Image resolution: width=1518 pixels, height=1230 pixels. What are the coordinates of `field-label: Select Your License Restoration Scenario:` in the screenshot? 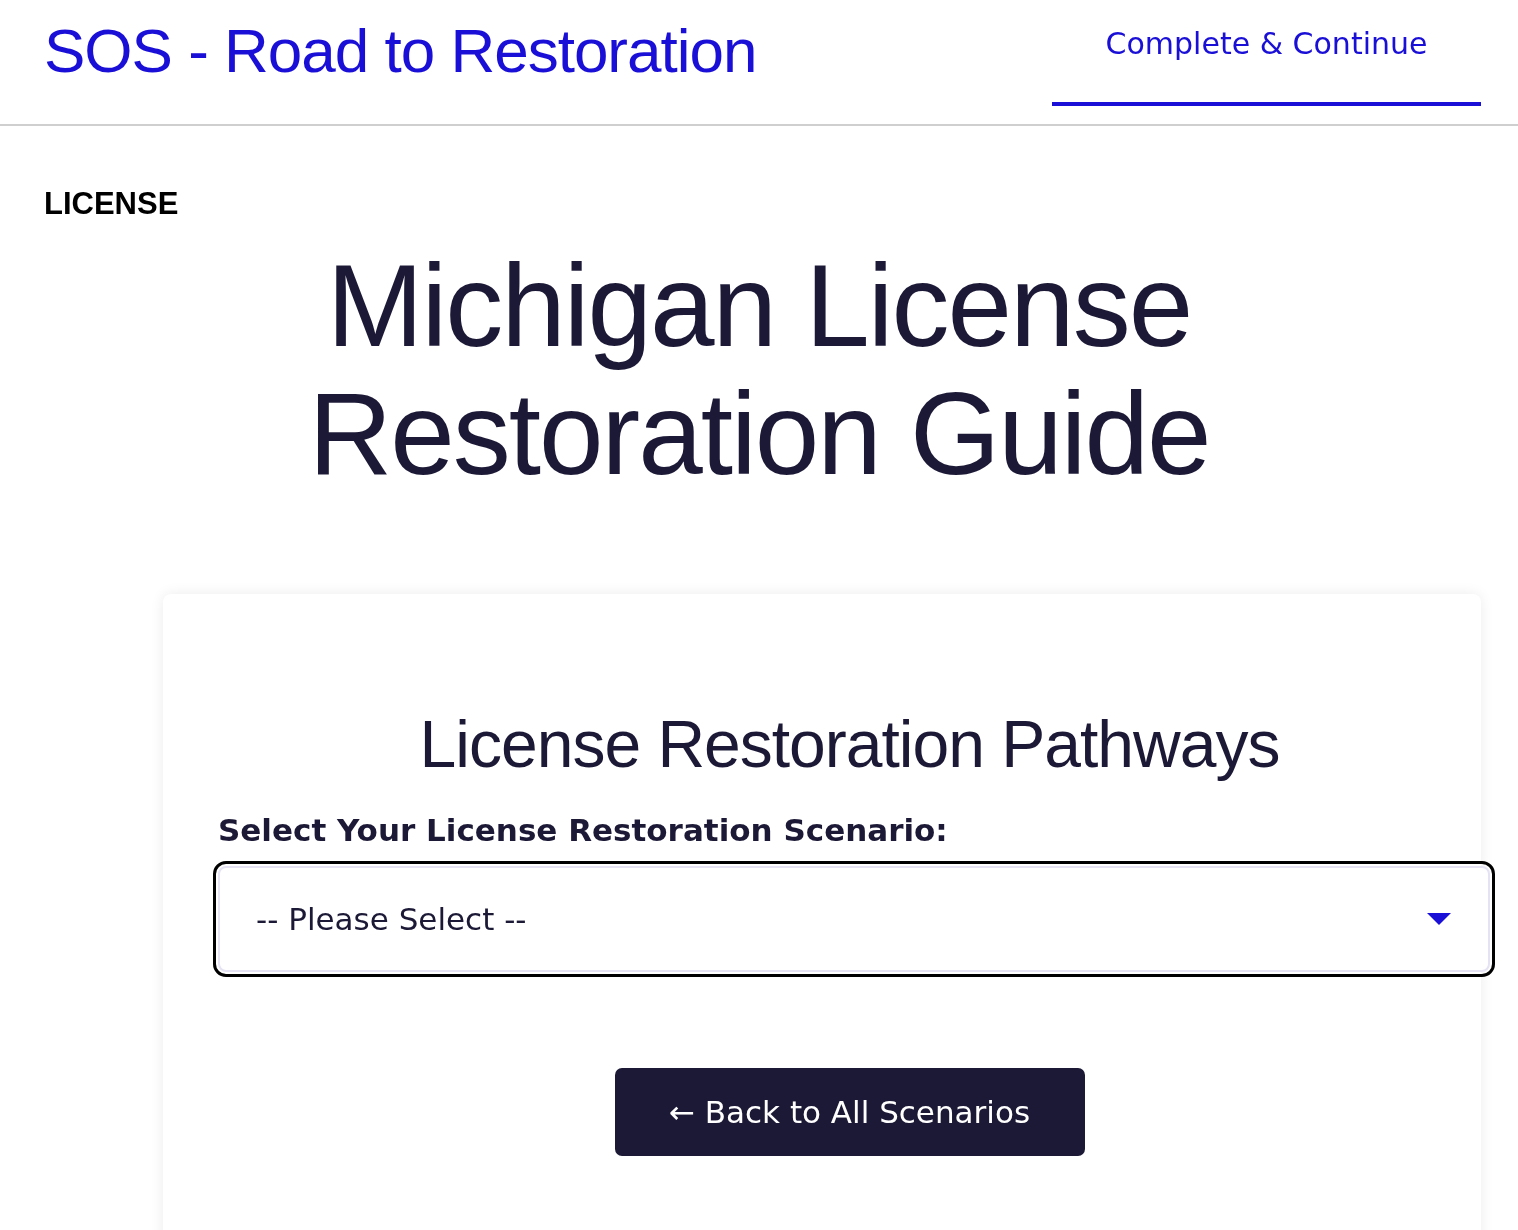 It's located at (583, 830).